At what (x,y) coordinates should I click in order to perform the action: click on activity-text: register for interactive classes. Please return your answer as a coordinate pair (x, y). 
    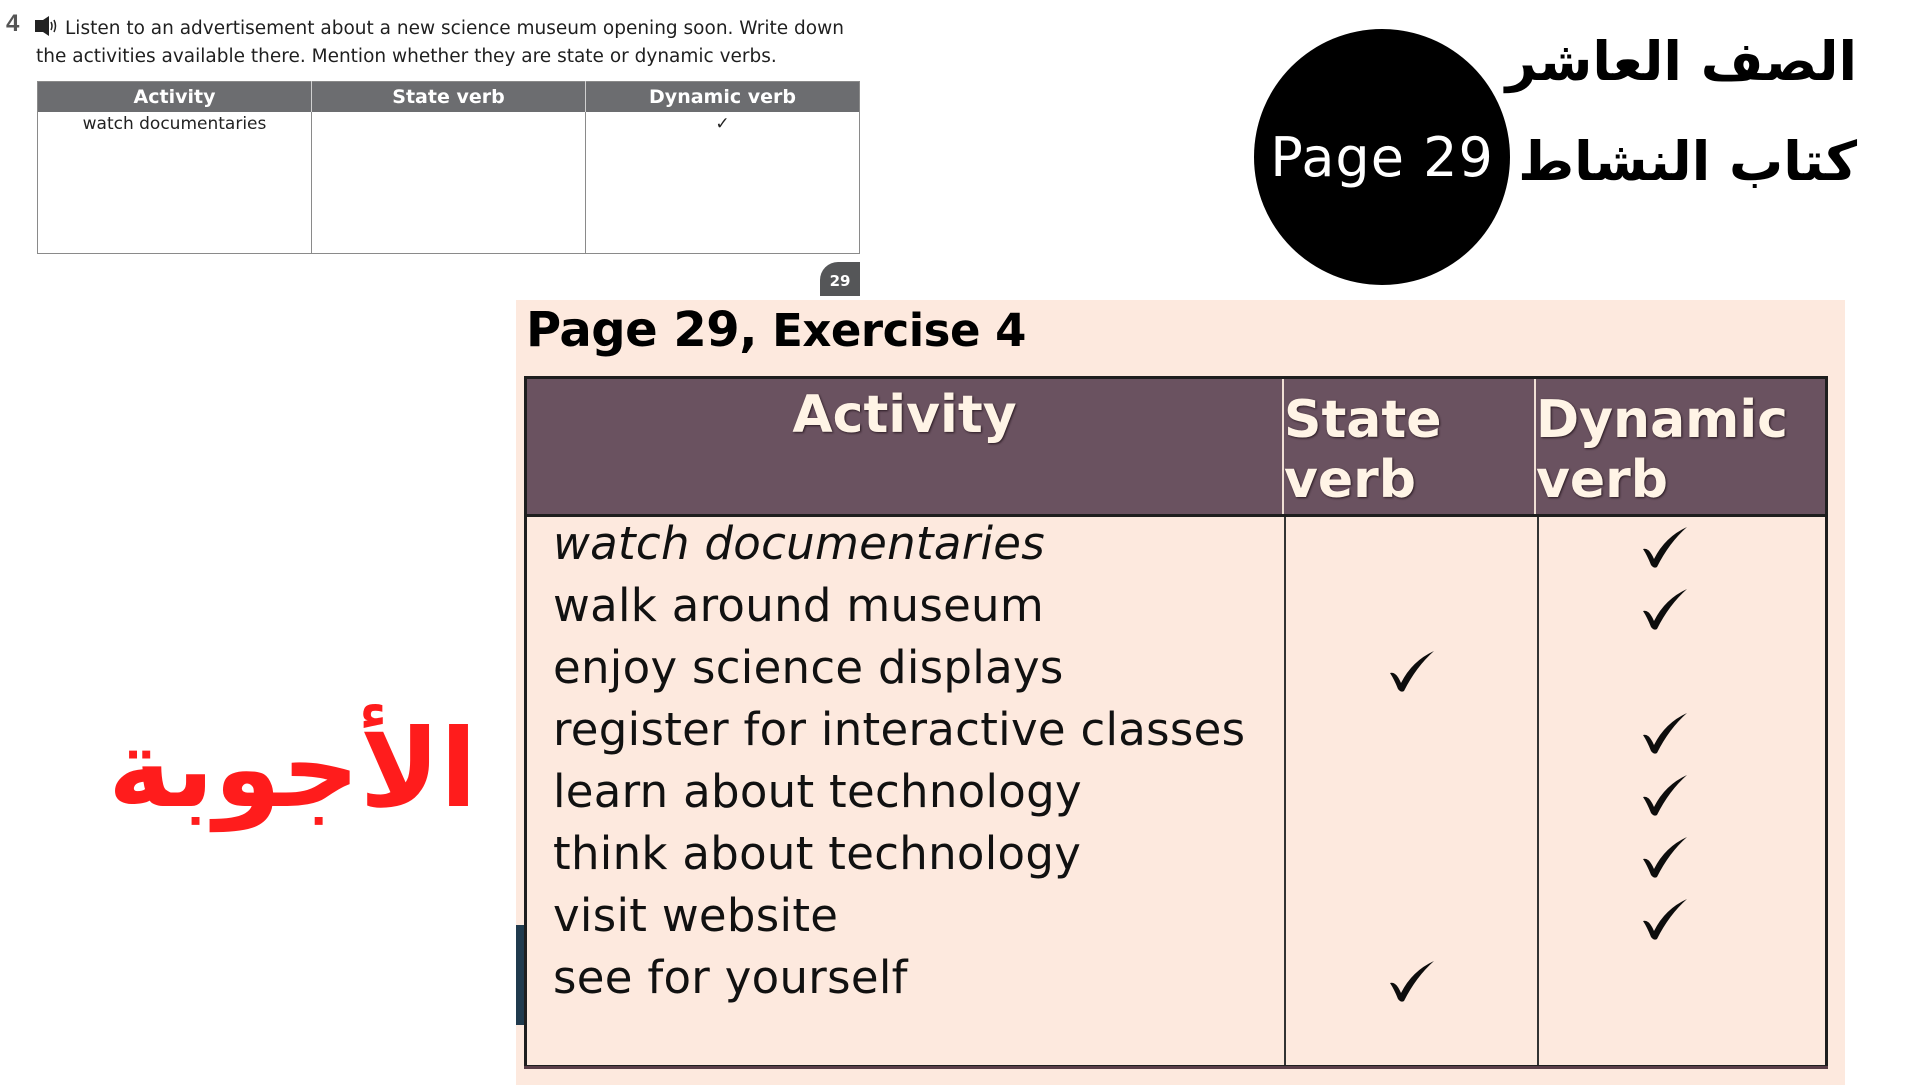
    Looking at the image, I should click on (899, 729).